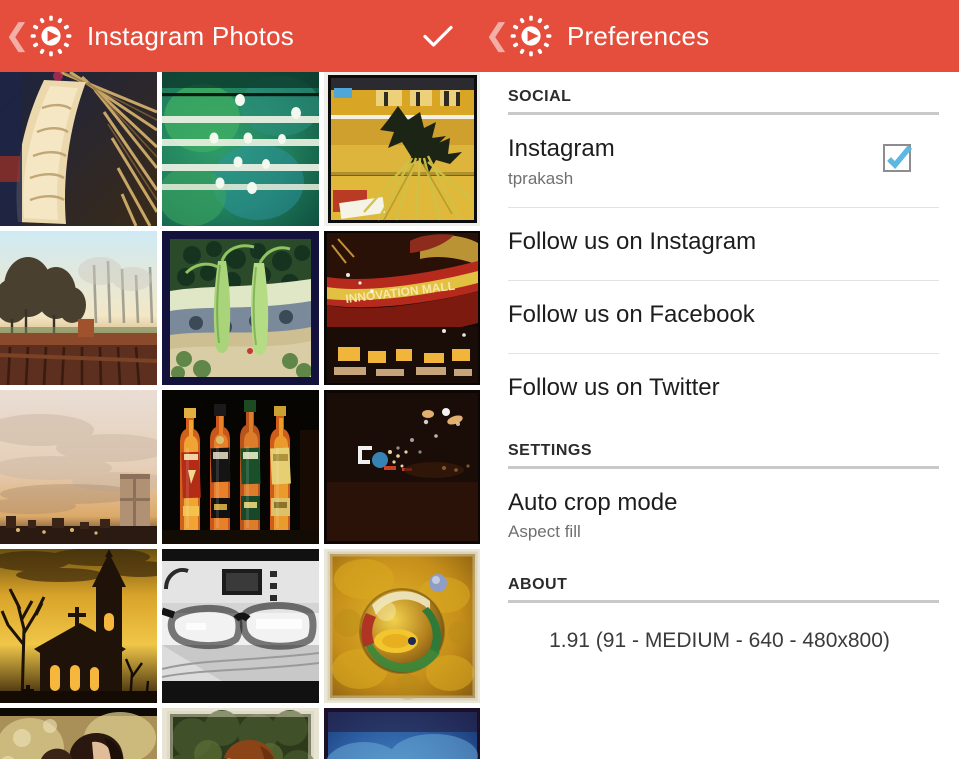 This screenshot has width=959, height=759. I want to click on app-version-text: 1.91 (91 - MEDIUM - 640 - 480x800), so click(719, 641).